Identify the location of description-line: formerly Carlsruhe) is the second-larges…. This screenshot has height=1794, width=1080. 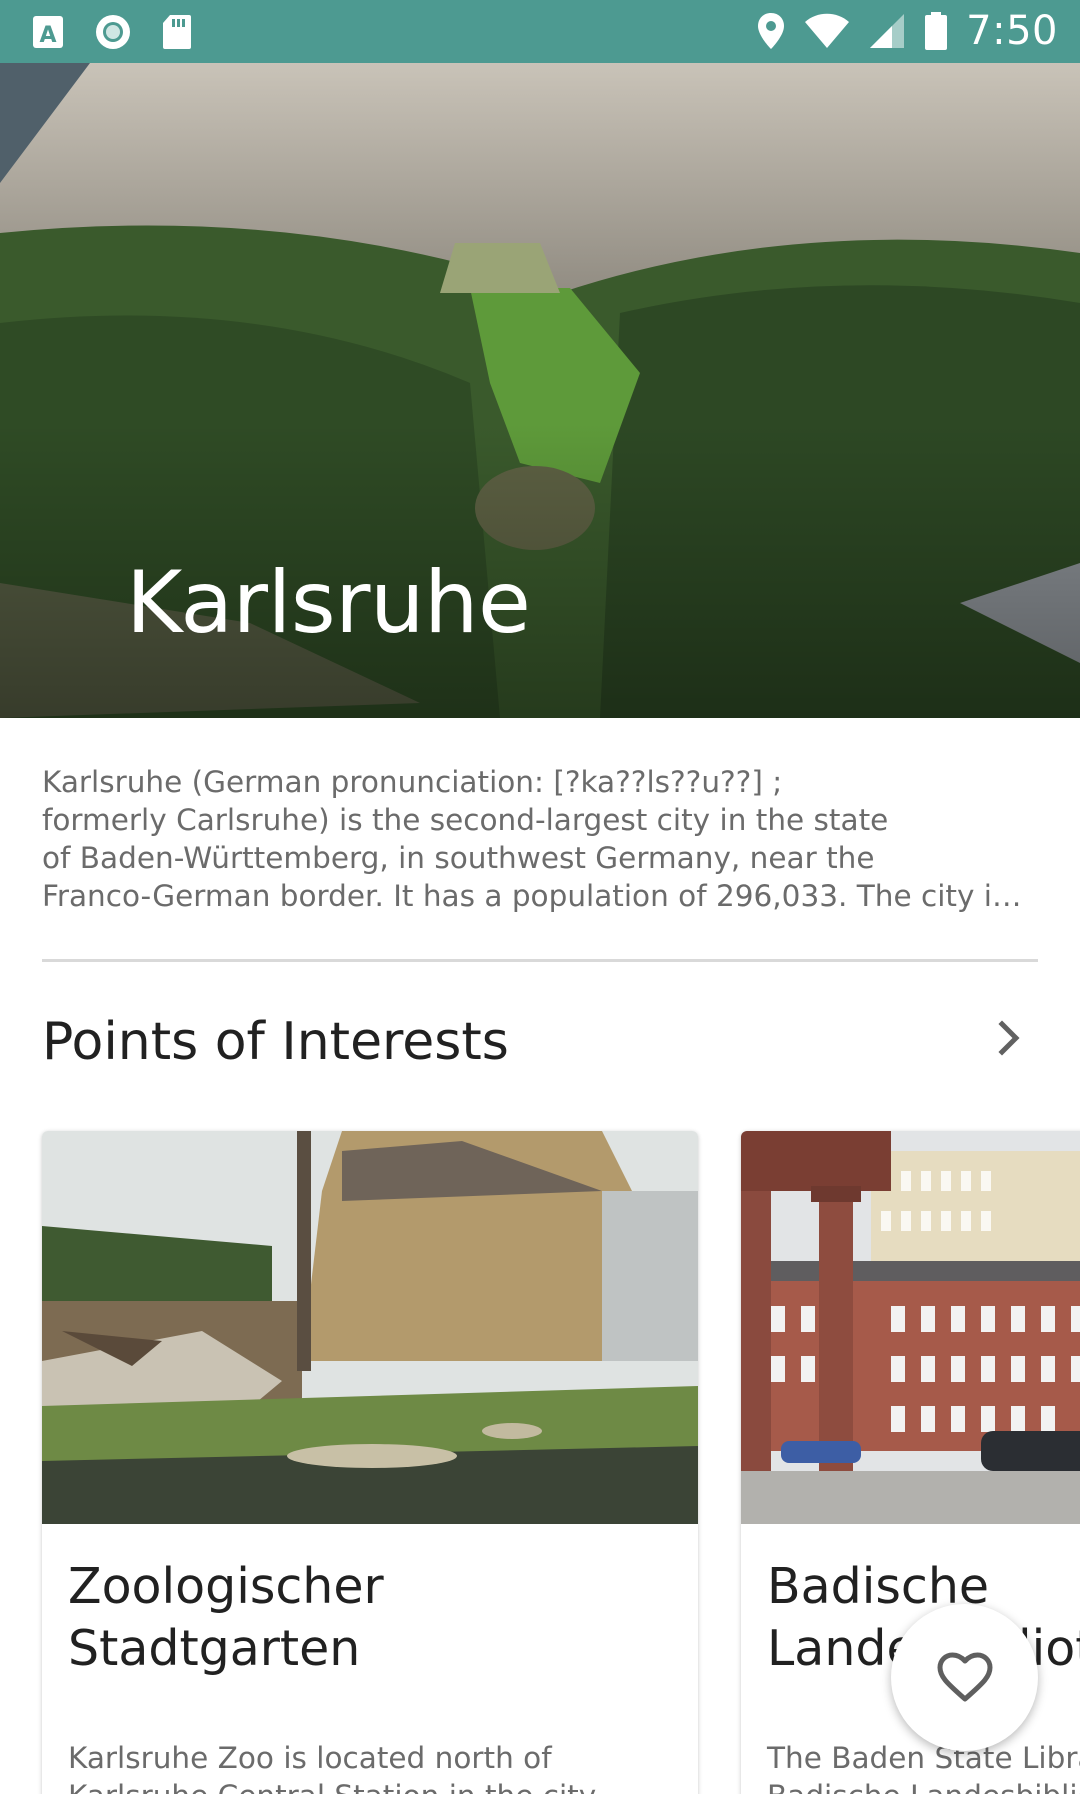
(465, 820).